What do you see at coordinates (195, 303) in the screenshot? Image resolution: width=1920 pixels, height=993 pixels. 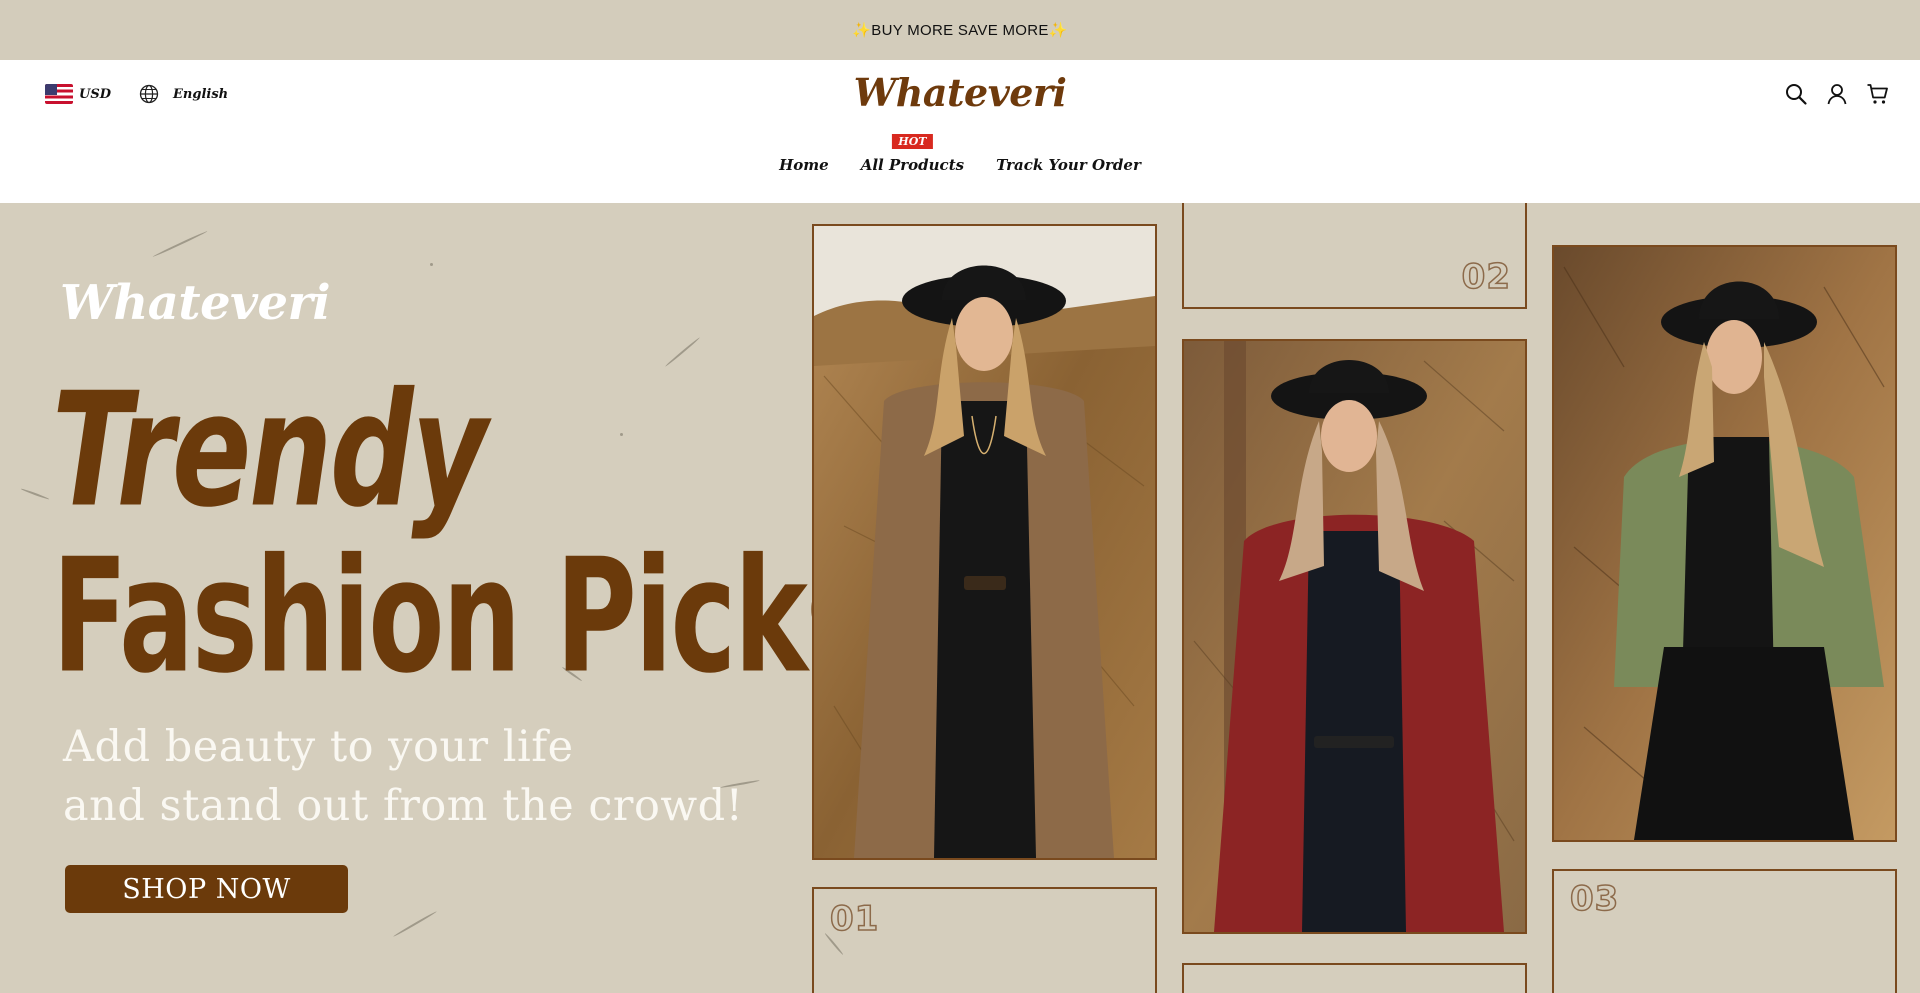 I see `hero-brand: Whateveri` at bounding box center [195, 303].